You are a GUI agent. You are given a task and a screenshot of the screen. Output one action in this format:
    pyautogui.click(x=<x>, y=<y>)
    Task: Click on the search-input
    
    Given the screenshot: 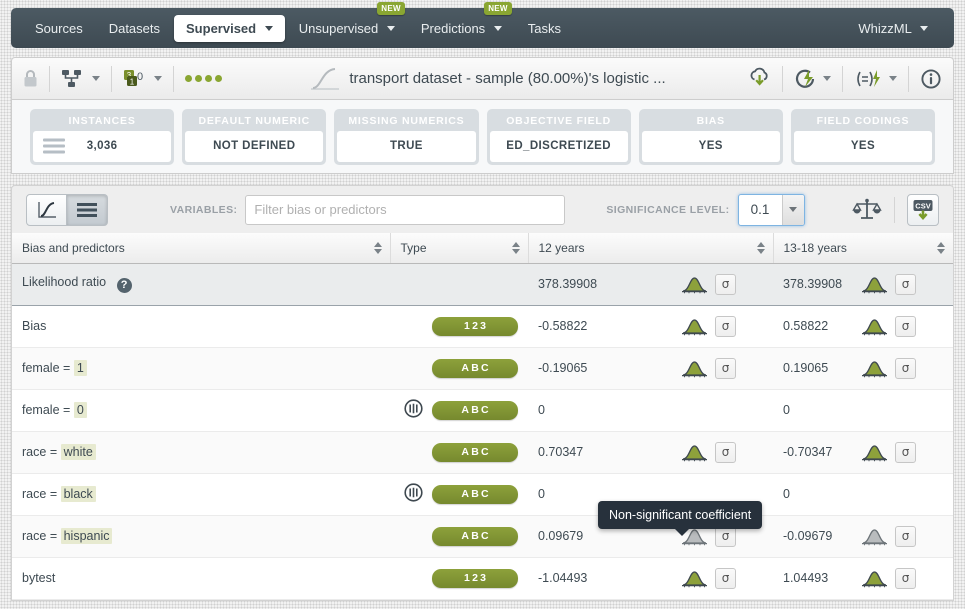 What is the action you would take?
    pyautogui.click(x=405, y=209)
    